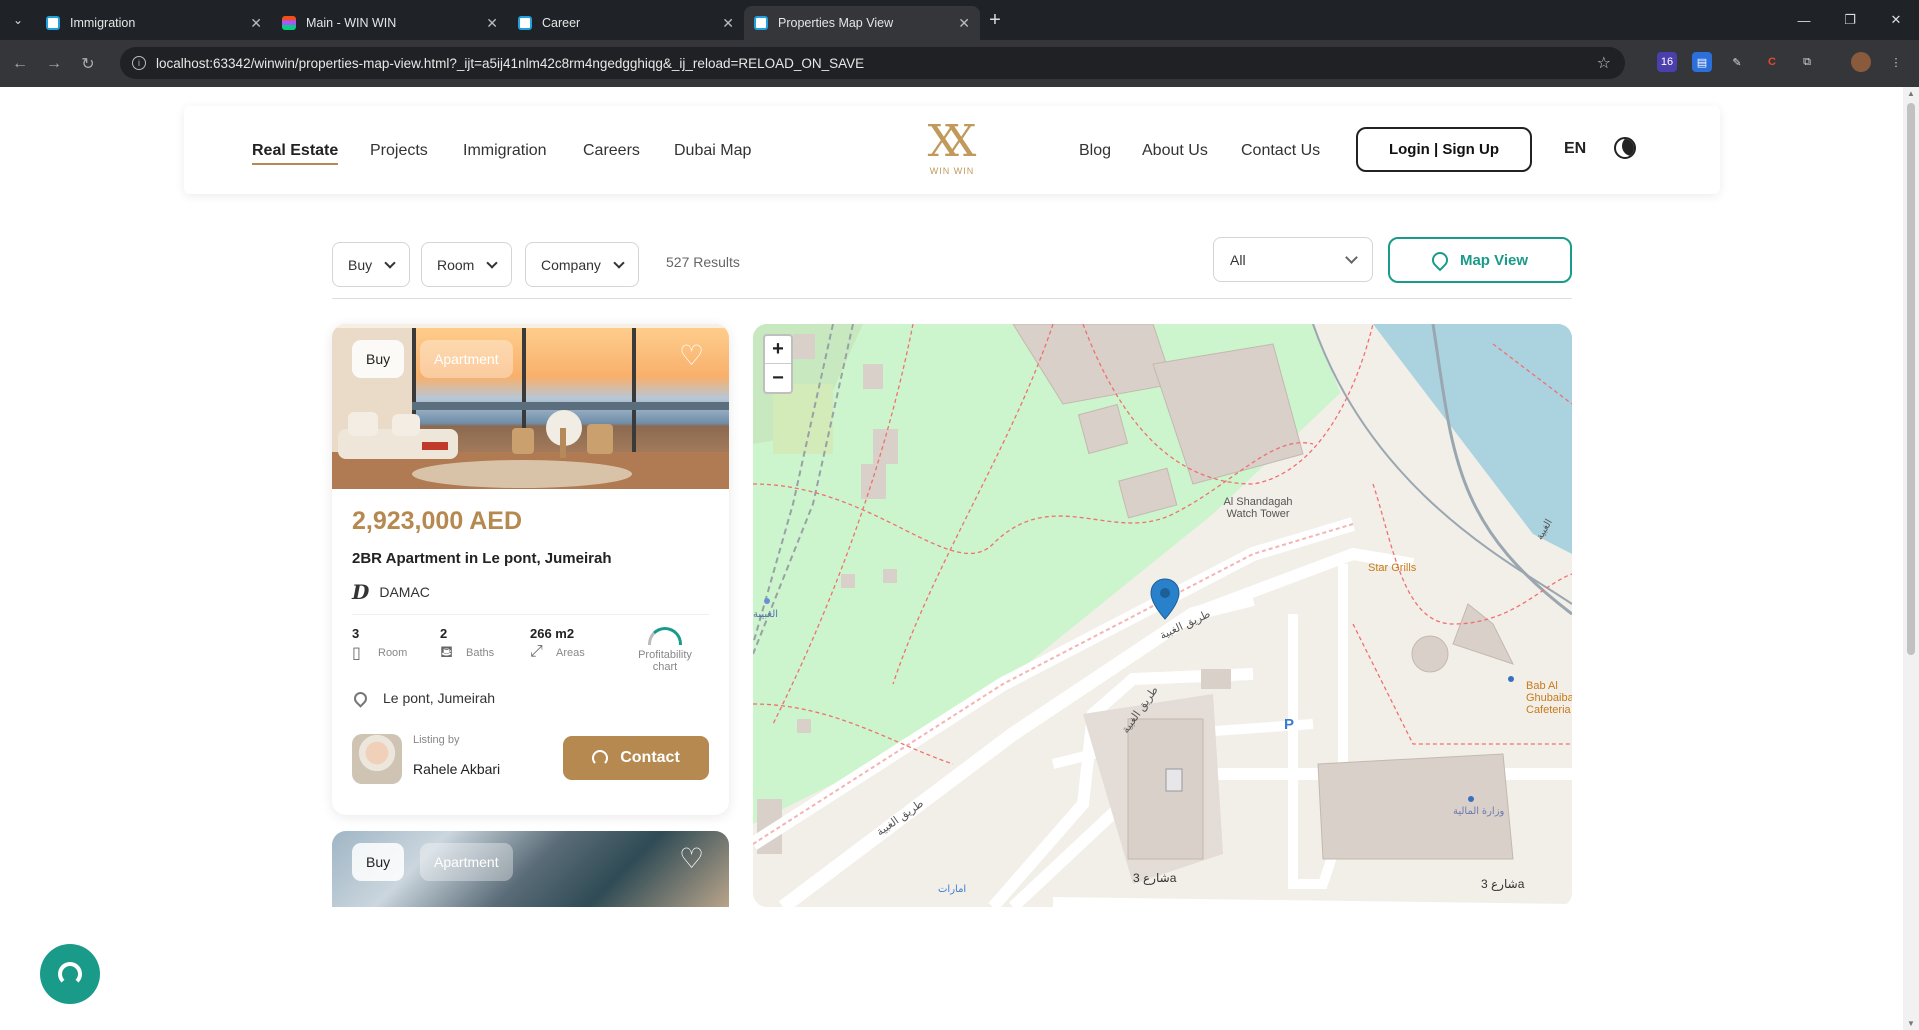 Image resolution: width=1919 pixels, height=1030 pixels. Describe the element at coordinates (505, 151) in the screenshot. I see `nav-immigration: Immigration` at that location.